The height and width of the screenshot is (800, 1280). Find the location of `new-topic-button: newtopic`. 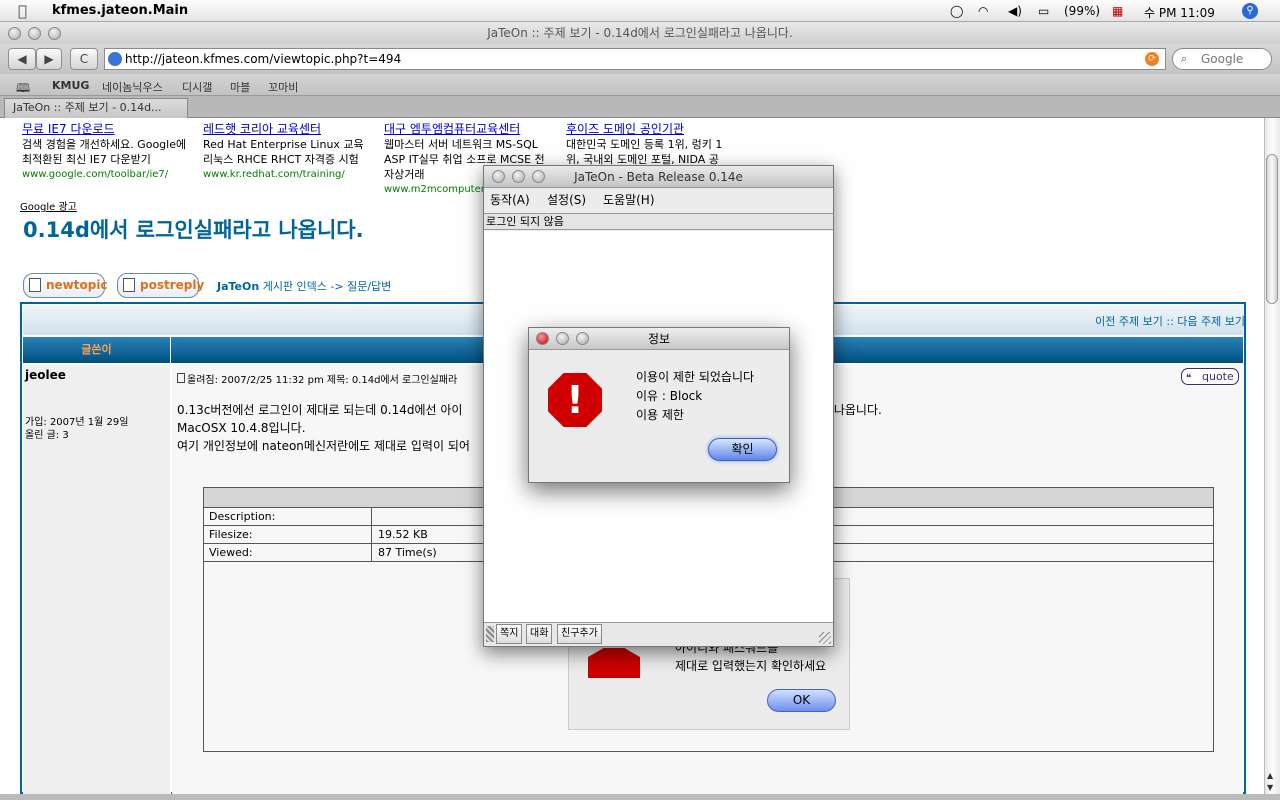

new-topic-button: newtopic is located at coordinates (65, 285).